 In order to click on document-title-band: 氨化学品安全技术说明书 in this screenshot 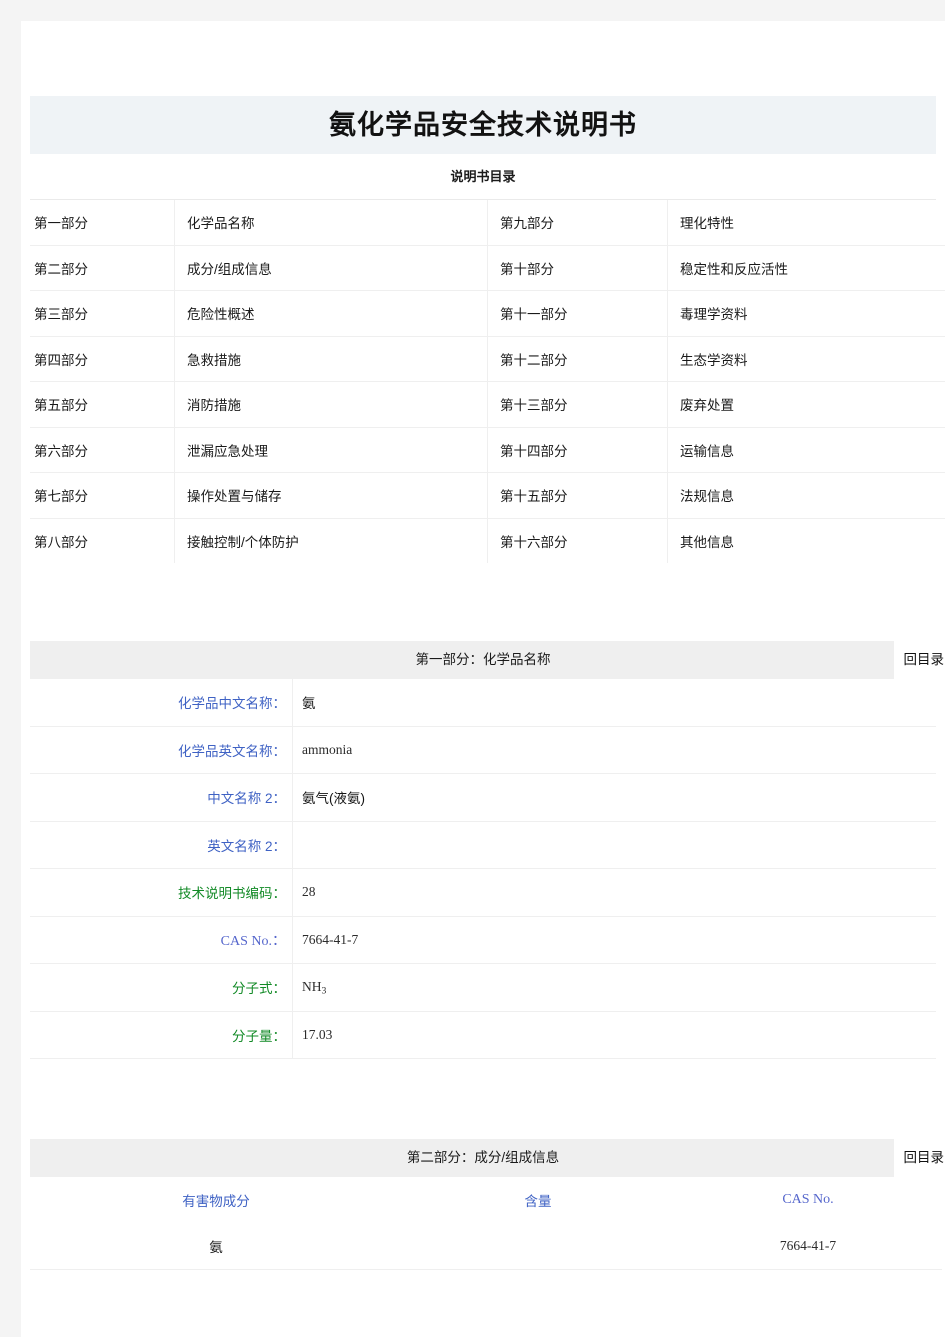, I will do `click(483, 125)`.